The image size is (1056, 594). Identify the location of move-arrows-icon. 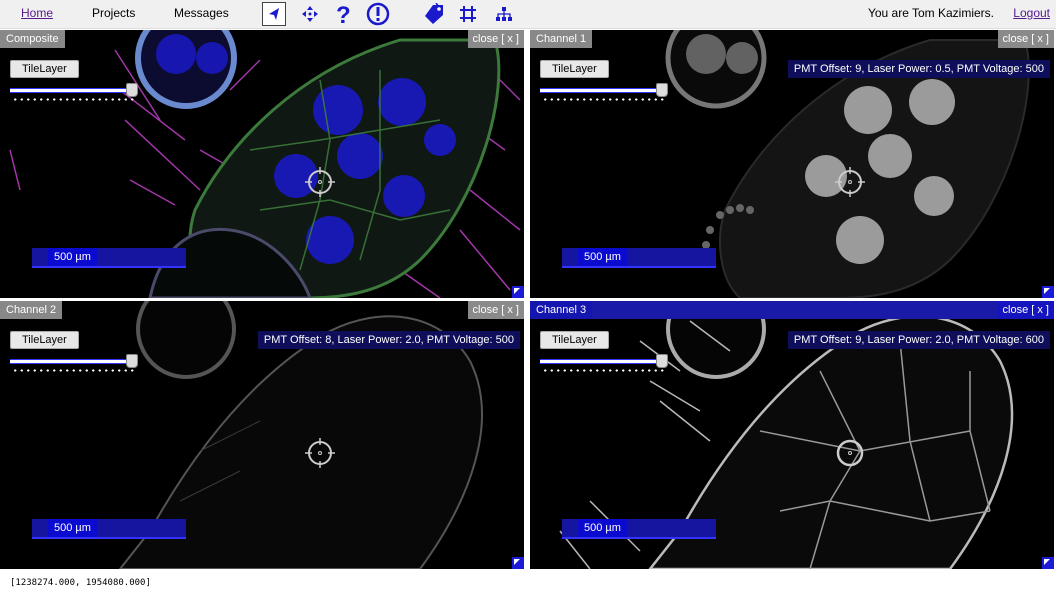
(310, 14).